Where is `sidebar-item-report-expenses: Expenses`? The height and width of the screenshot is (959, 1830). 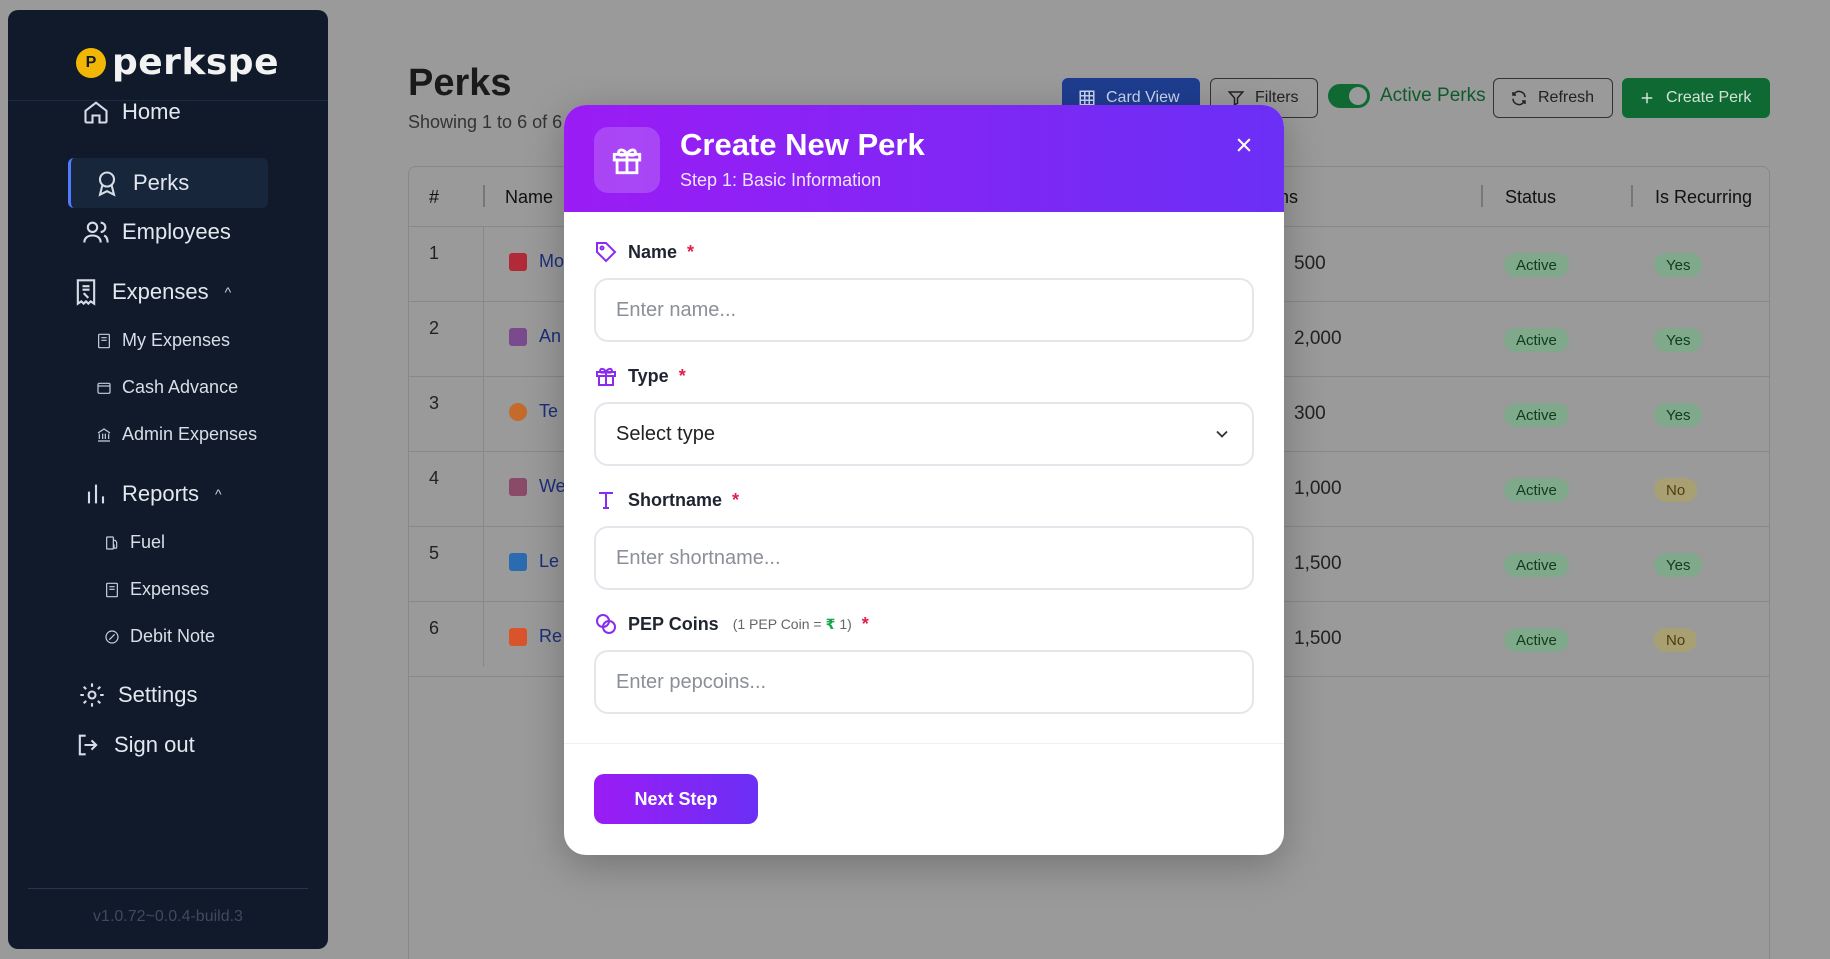 sidebar-item-report-expenses: Expenses is located at coordinates (156, 589).